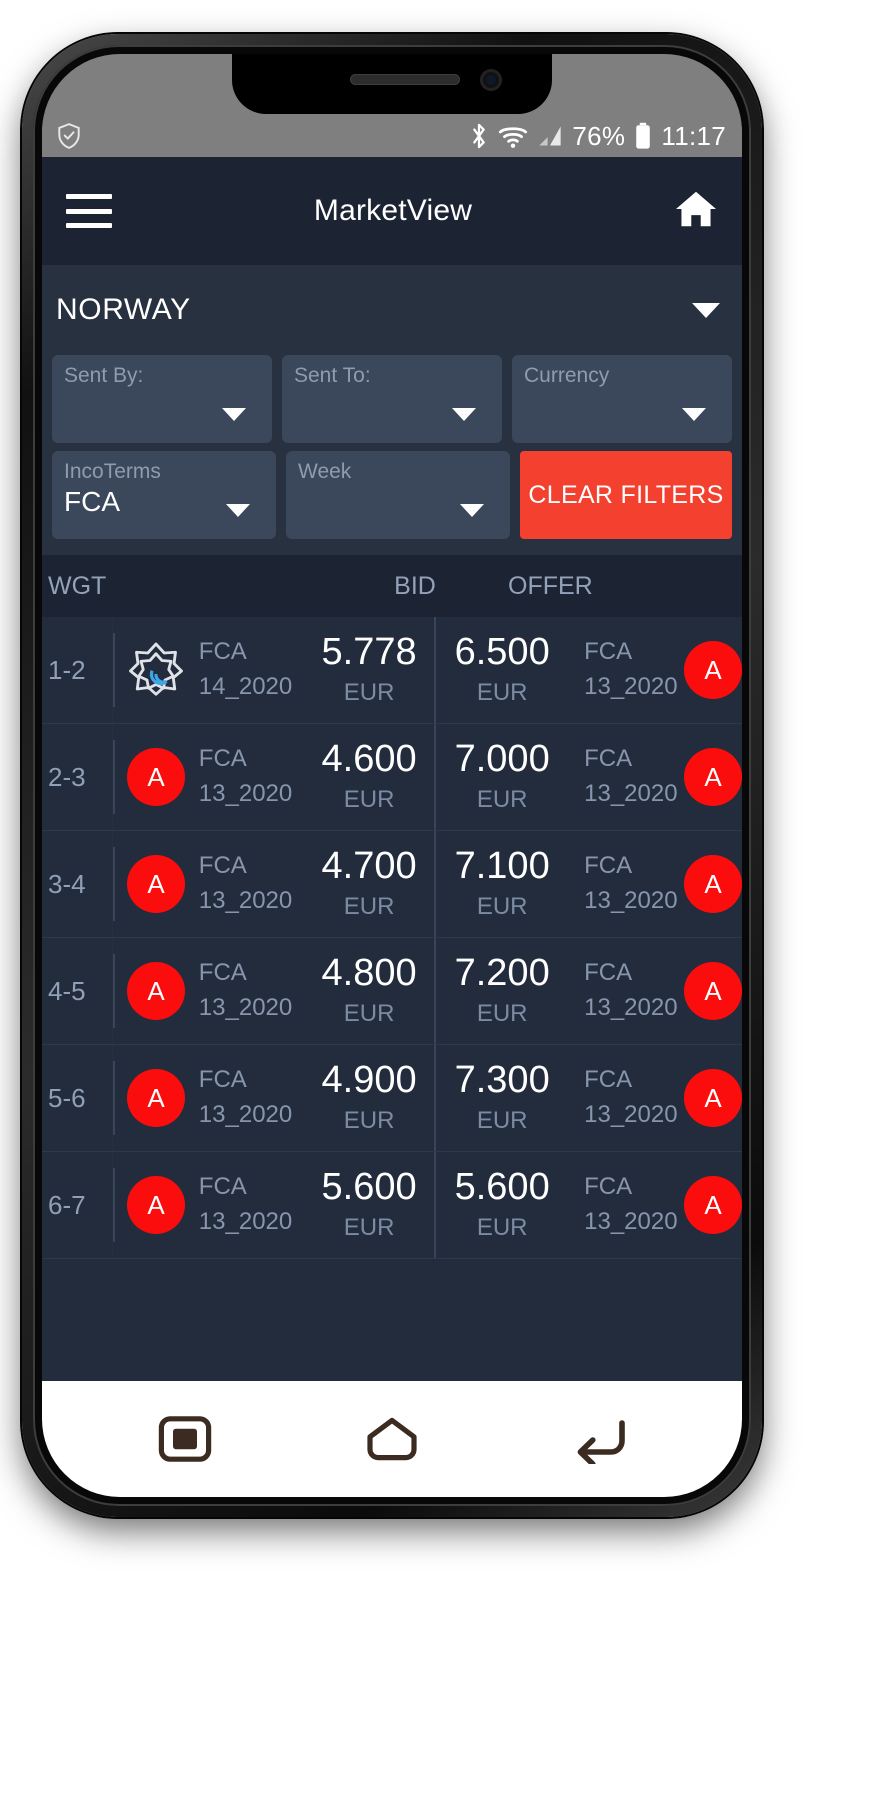 Image resolution: width=893 pixels, height=1794 pixels. Describe the element at coordinates (67, 1097) in the screenshot. I see `row-weight-range: 5-6` at that location.